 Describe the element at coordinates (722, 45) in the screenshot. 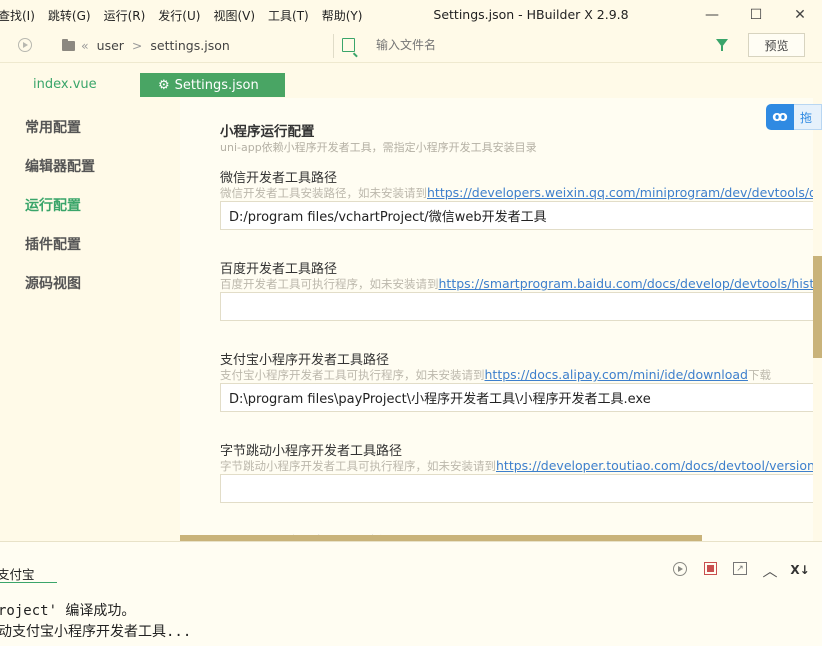

I see `filter-icon` at that location.